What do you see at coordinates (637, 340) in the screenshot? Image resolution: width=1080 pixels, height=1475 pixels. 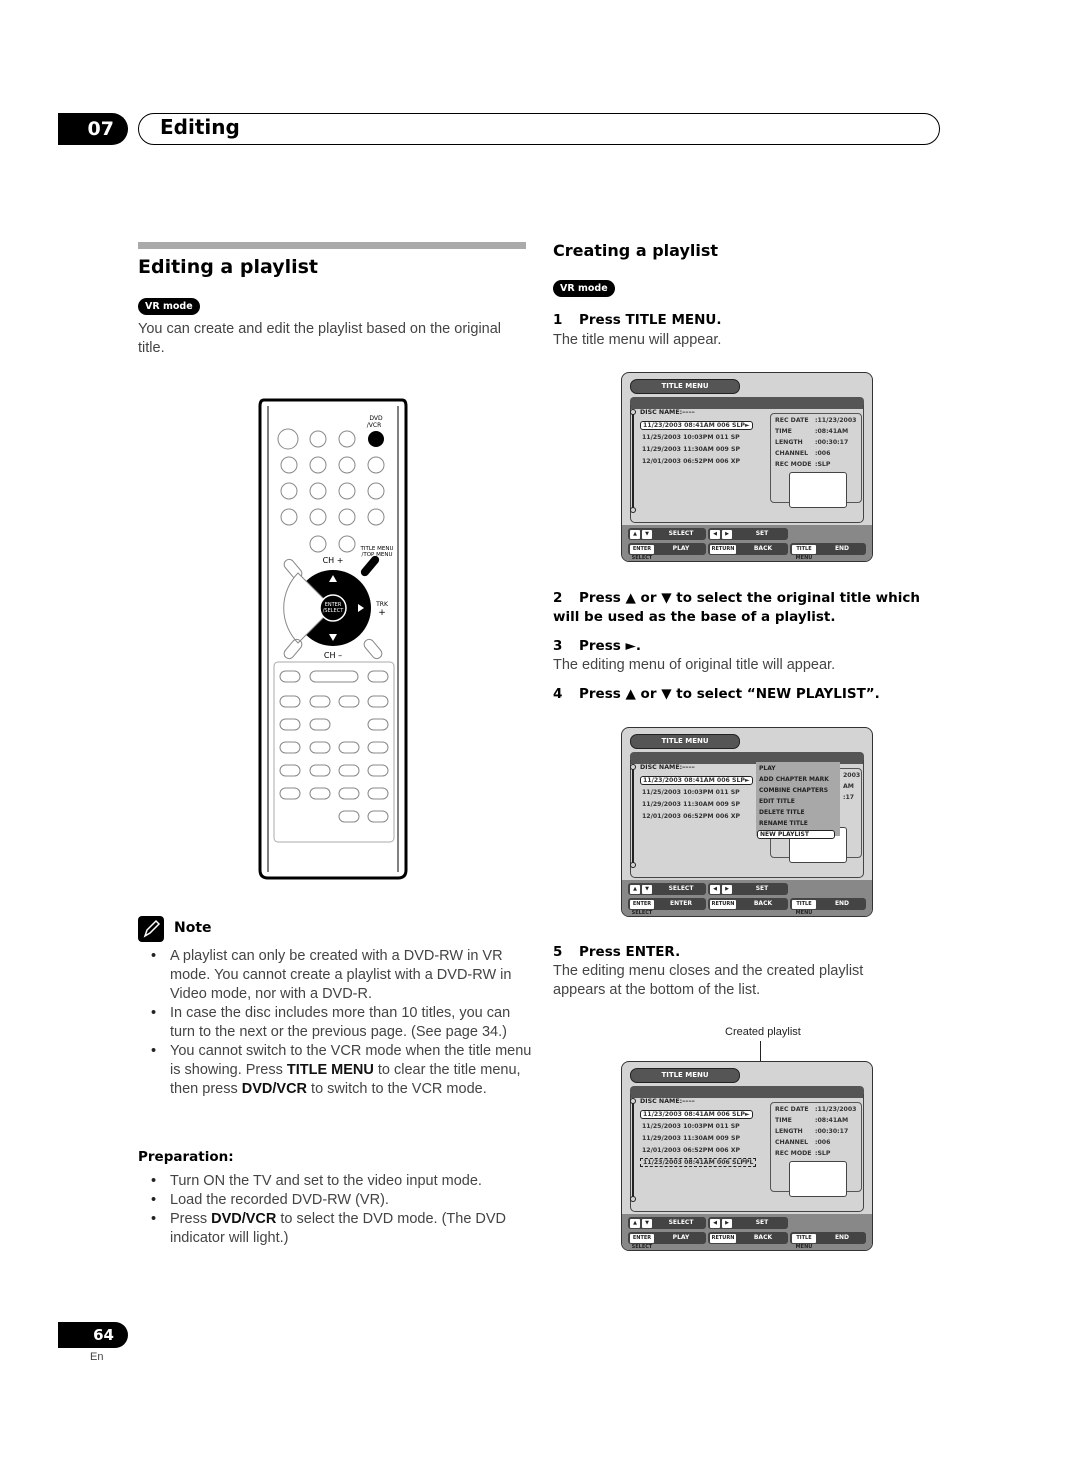 I see `step-1-desc: The title menu will appear.` at bounding box center [637, 340].